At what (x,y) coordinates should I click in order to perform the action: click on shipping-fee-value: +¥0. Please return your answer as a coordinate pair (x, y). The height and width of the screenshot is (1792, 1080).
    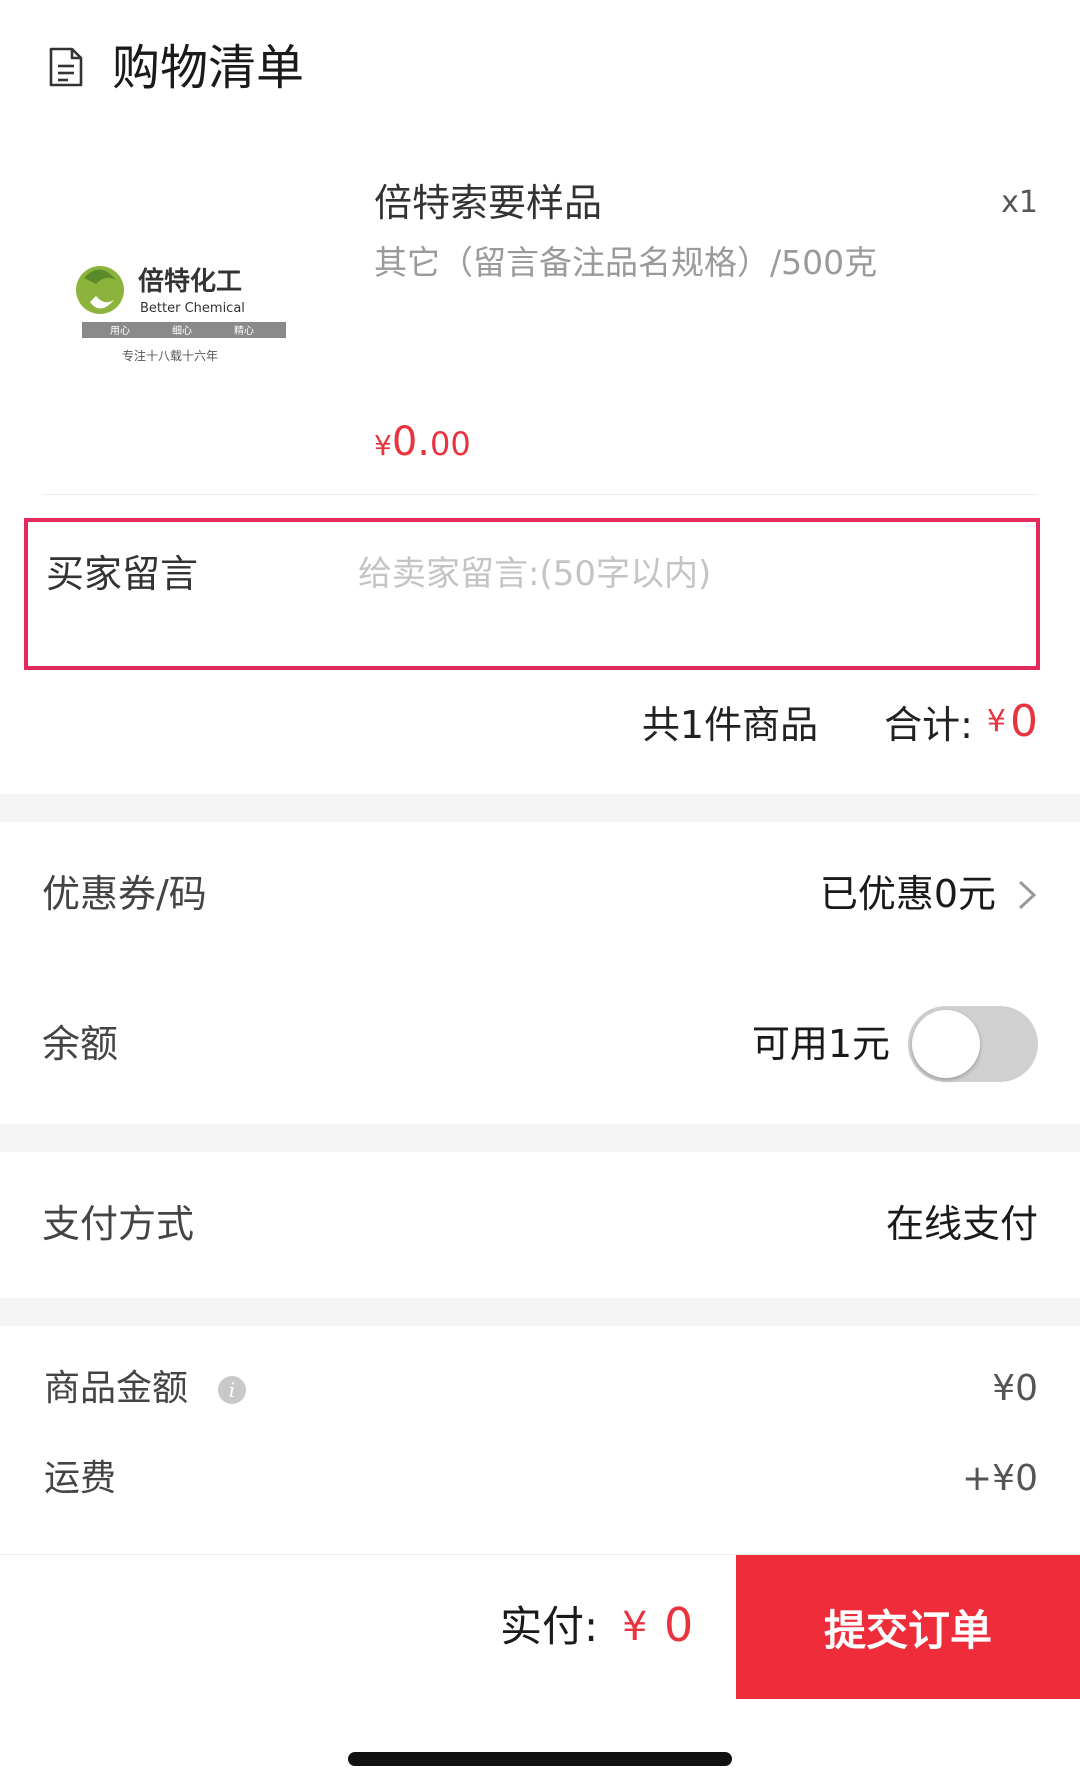
    Looking at the image, I should click on (1000, 1478).